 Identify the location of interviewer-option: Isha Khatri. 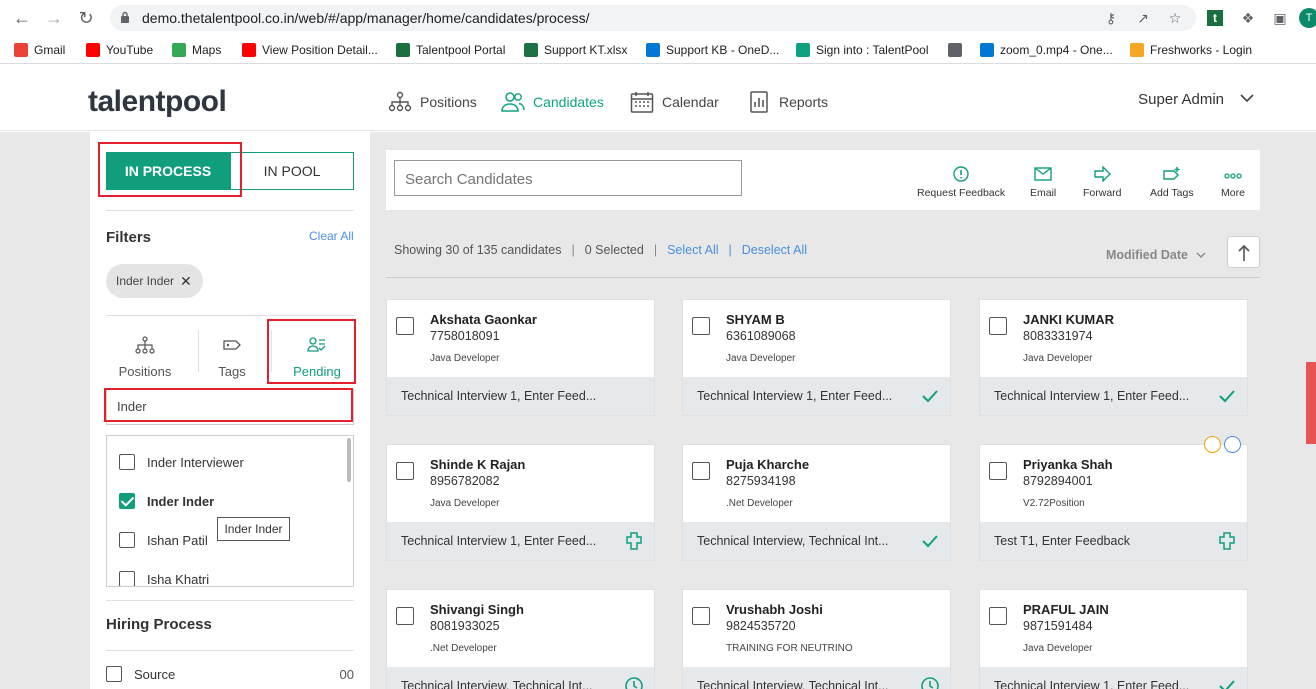
(164, 578).